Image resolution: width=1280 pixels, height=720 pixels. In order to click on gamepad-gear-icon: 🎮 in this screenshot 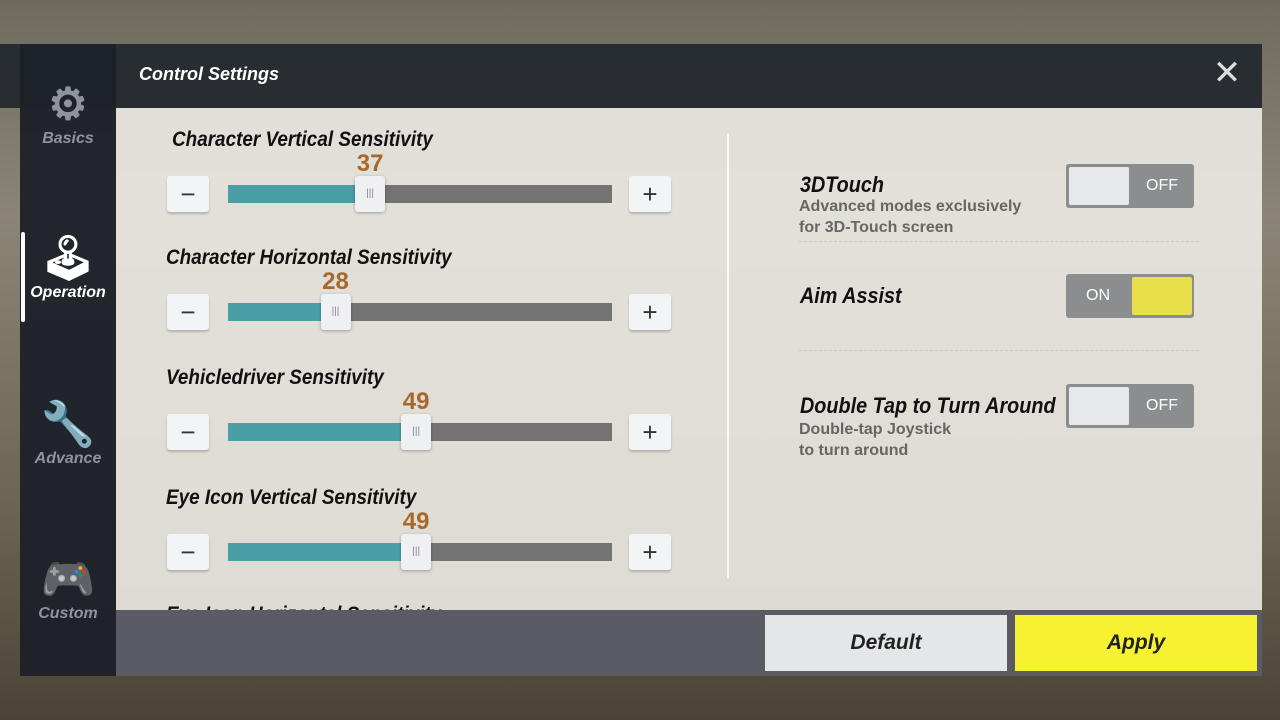, I will do `click(68, 579)`.